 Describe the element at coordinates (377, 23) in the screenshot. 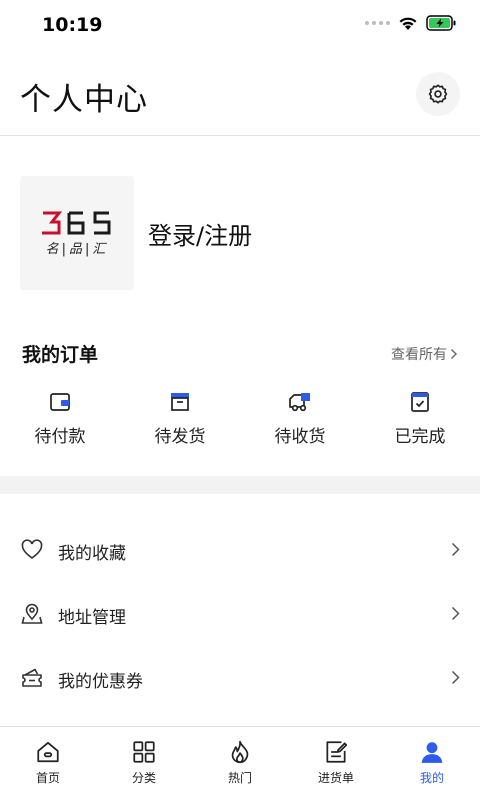

I see `signal-dots-icon` at that location.